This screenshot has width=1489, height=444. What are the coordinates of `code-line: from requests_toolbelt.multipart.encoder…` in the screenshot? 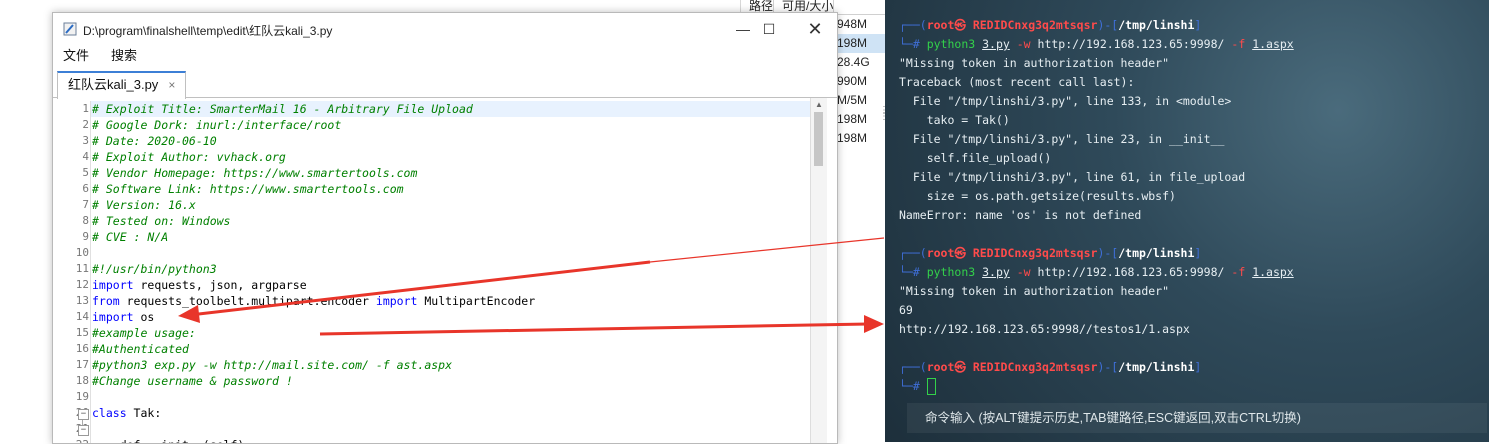 It's located at (451, 301).